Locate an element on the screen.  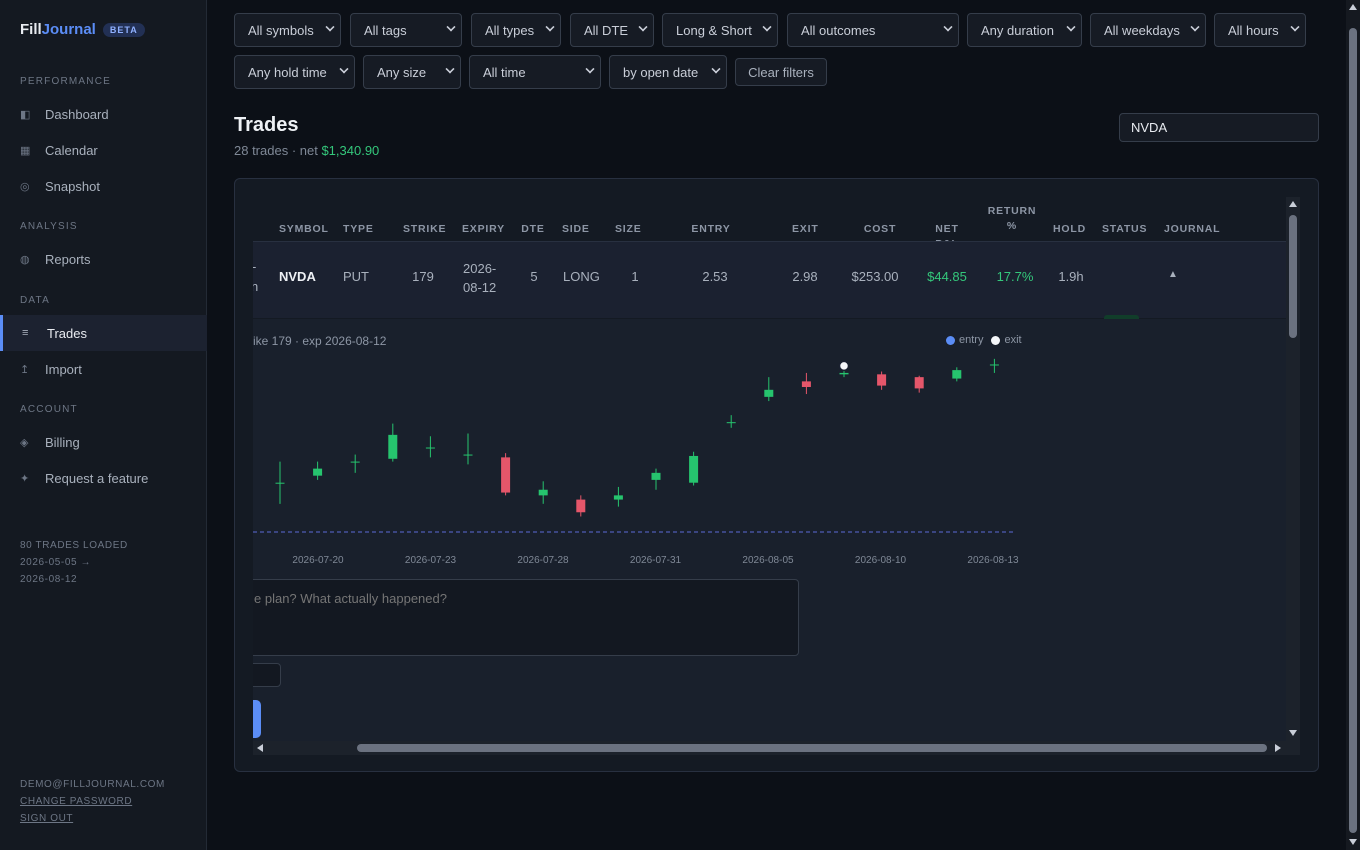
sidebar-item-label: Dashboard is located at coordinates (77, 114).